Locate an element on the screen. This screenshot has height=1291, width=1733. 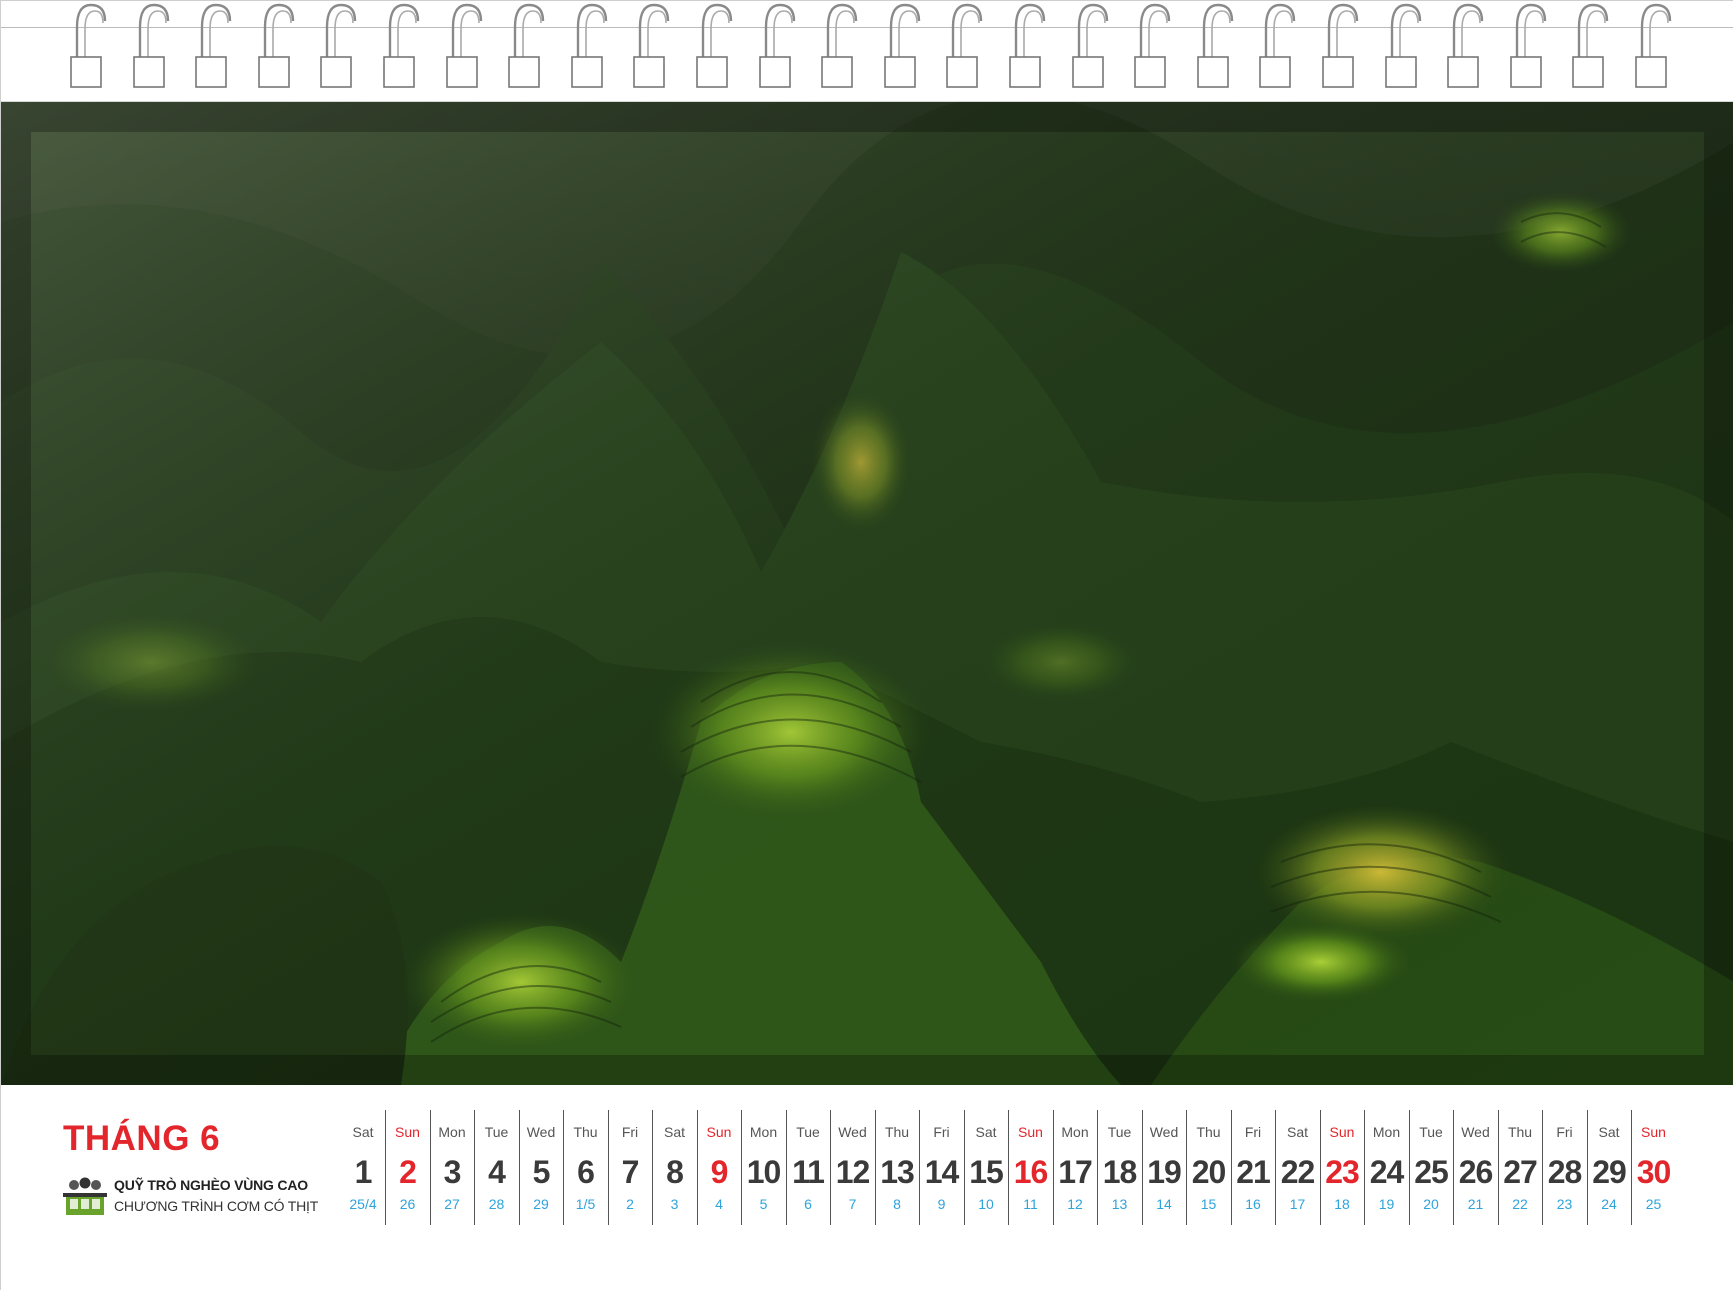
lunar-date: 25/4 is located at coordinates (363, 1204).